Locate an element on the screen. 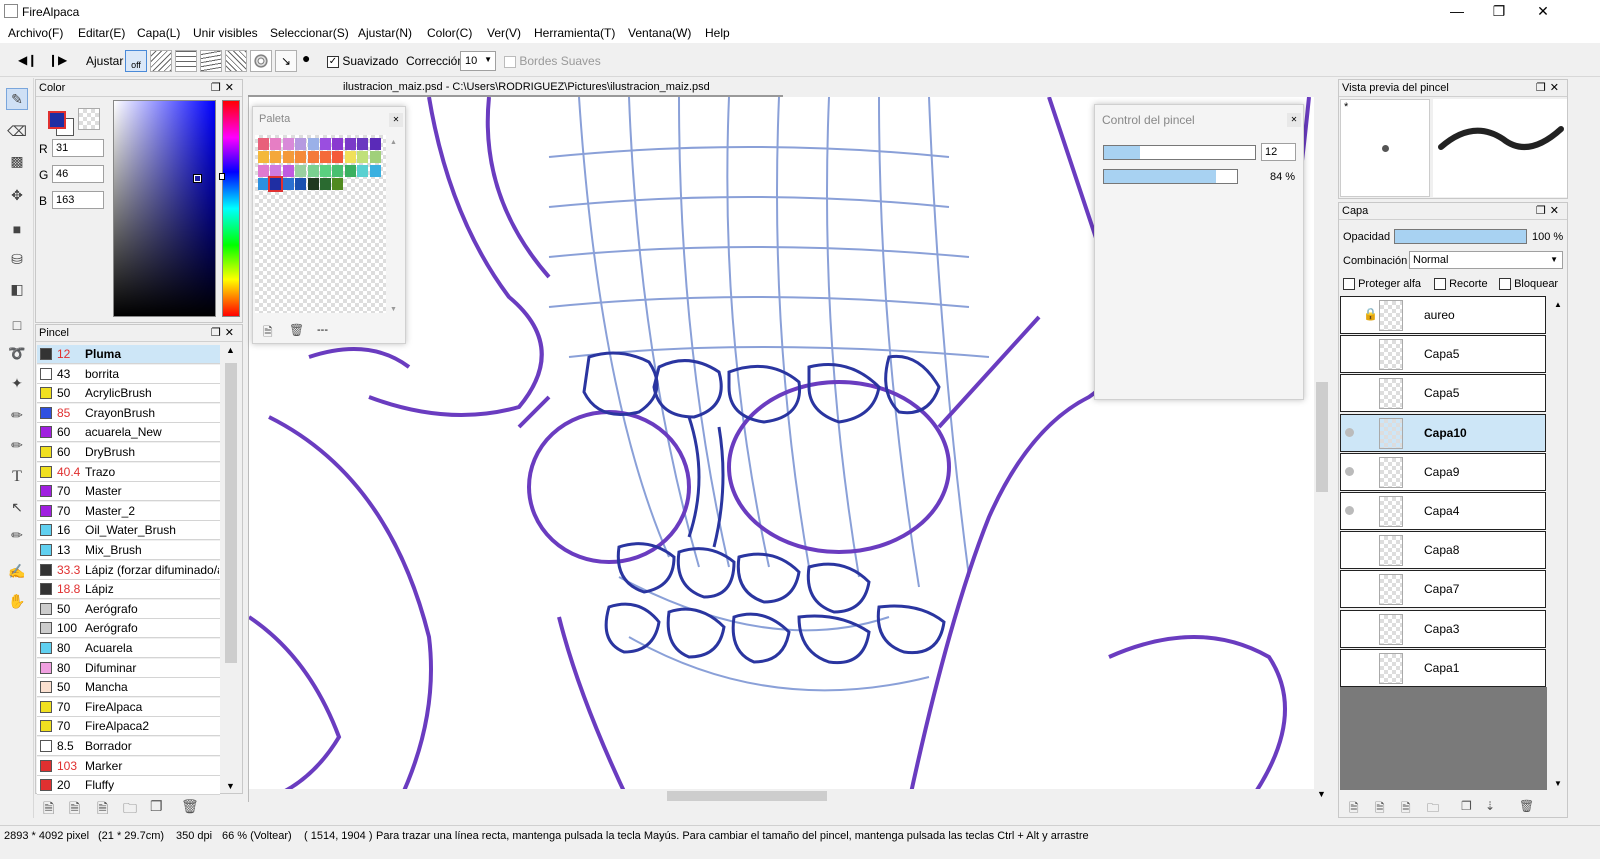 This screenshot has width=1600, height=859. chevron-down-icon: ▼ is located at coordinates (230, 786).